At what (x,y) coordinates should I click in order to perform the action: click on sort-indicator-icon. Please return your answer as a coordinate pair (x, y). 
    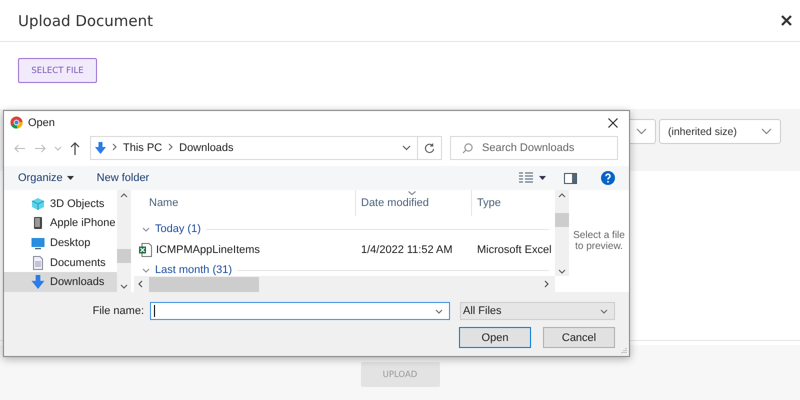
    Looking at the image, I should click on (412, 193).